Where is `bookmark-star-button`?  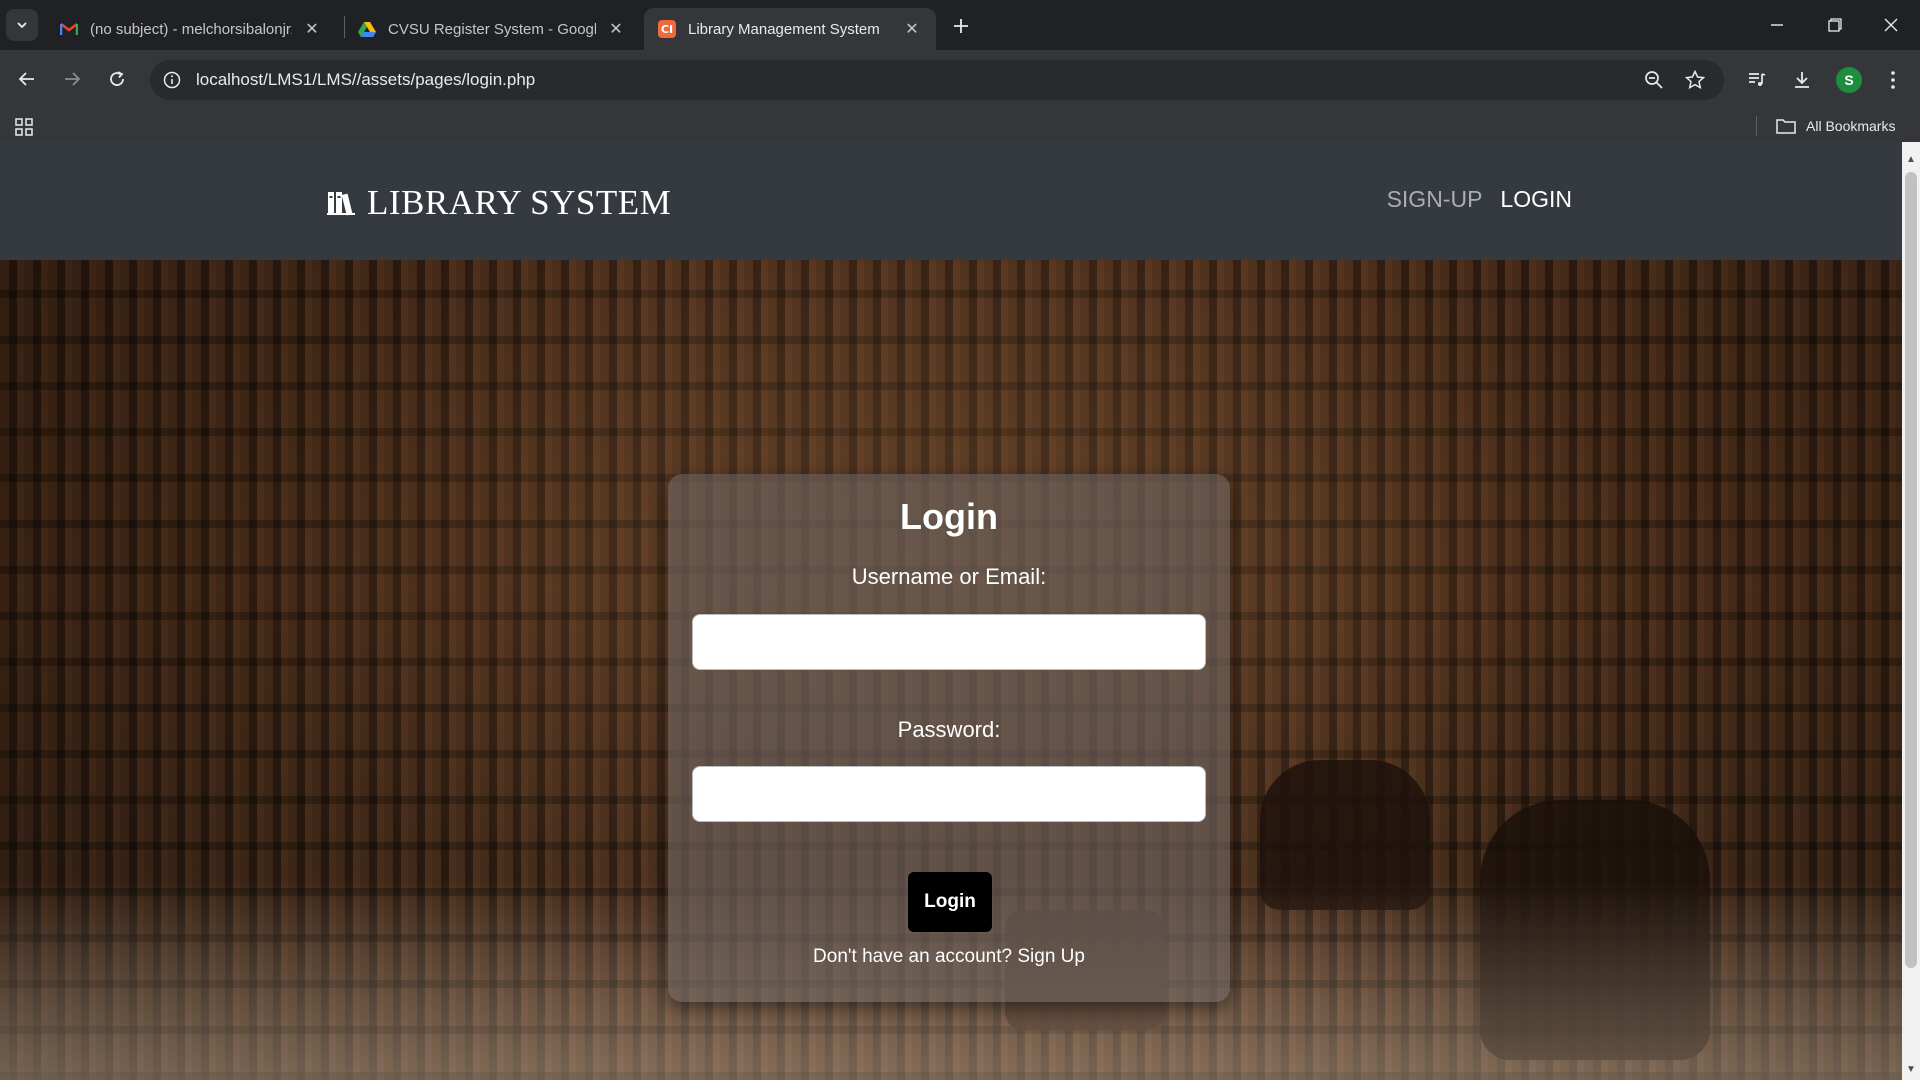
bookmark-star-button is located at coordinates (1695, 80).